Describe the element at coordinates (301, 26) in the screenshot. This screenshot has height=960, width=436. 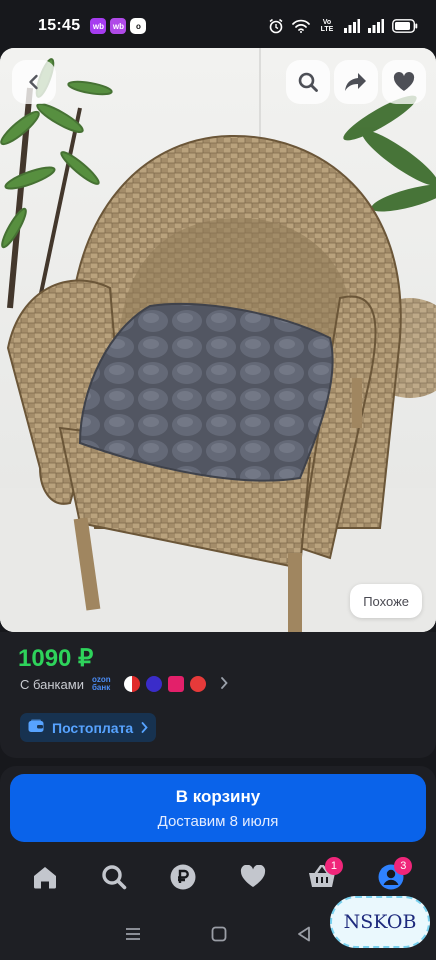
I see `wifi-icon` at that location.